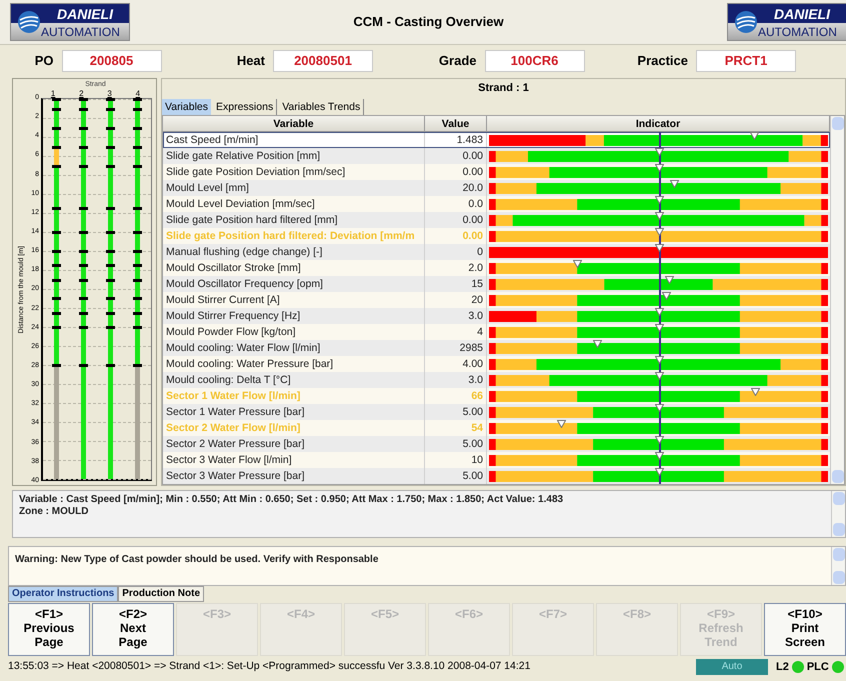  I want to click on table-row: Slide gate Position Deviation [mm/sec] 0.00, so click(496, 172).